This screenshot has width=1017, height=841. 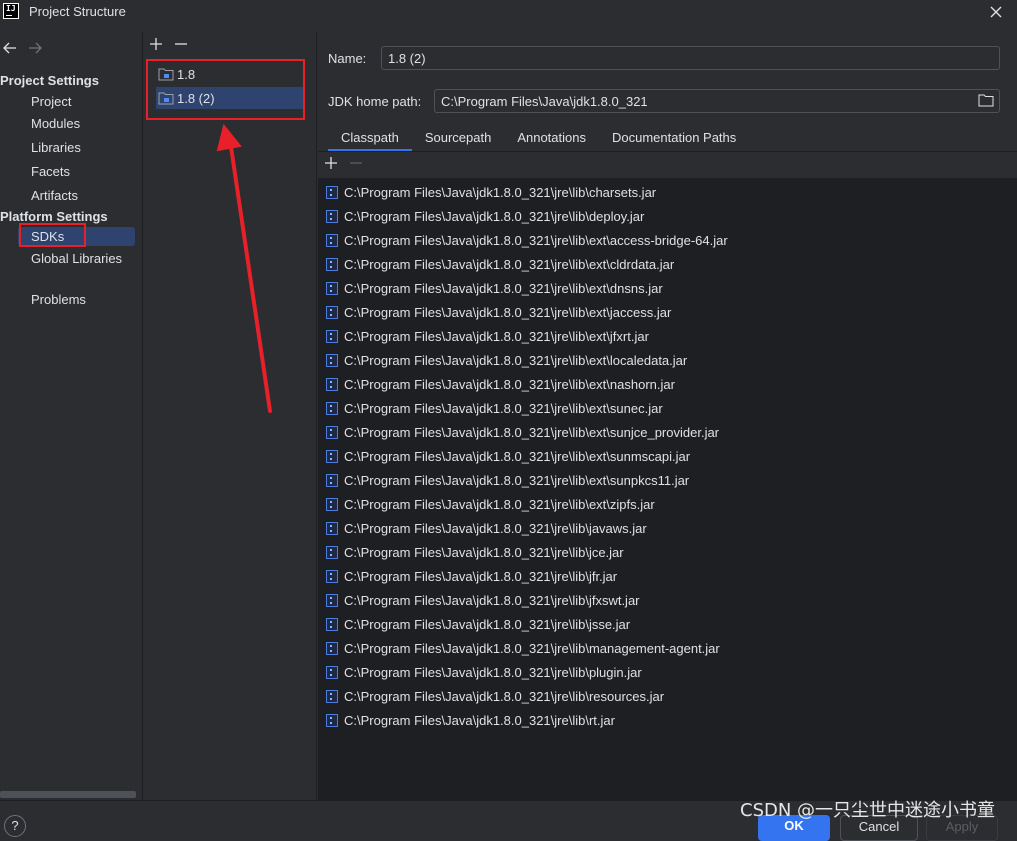 What do you see at coordinates (55, 123) in the screenshot?
I see `nav-item-modules: Modules` at bounding box center [55, 123].